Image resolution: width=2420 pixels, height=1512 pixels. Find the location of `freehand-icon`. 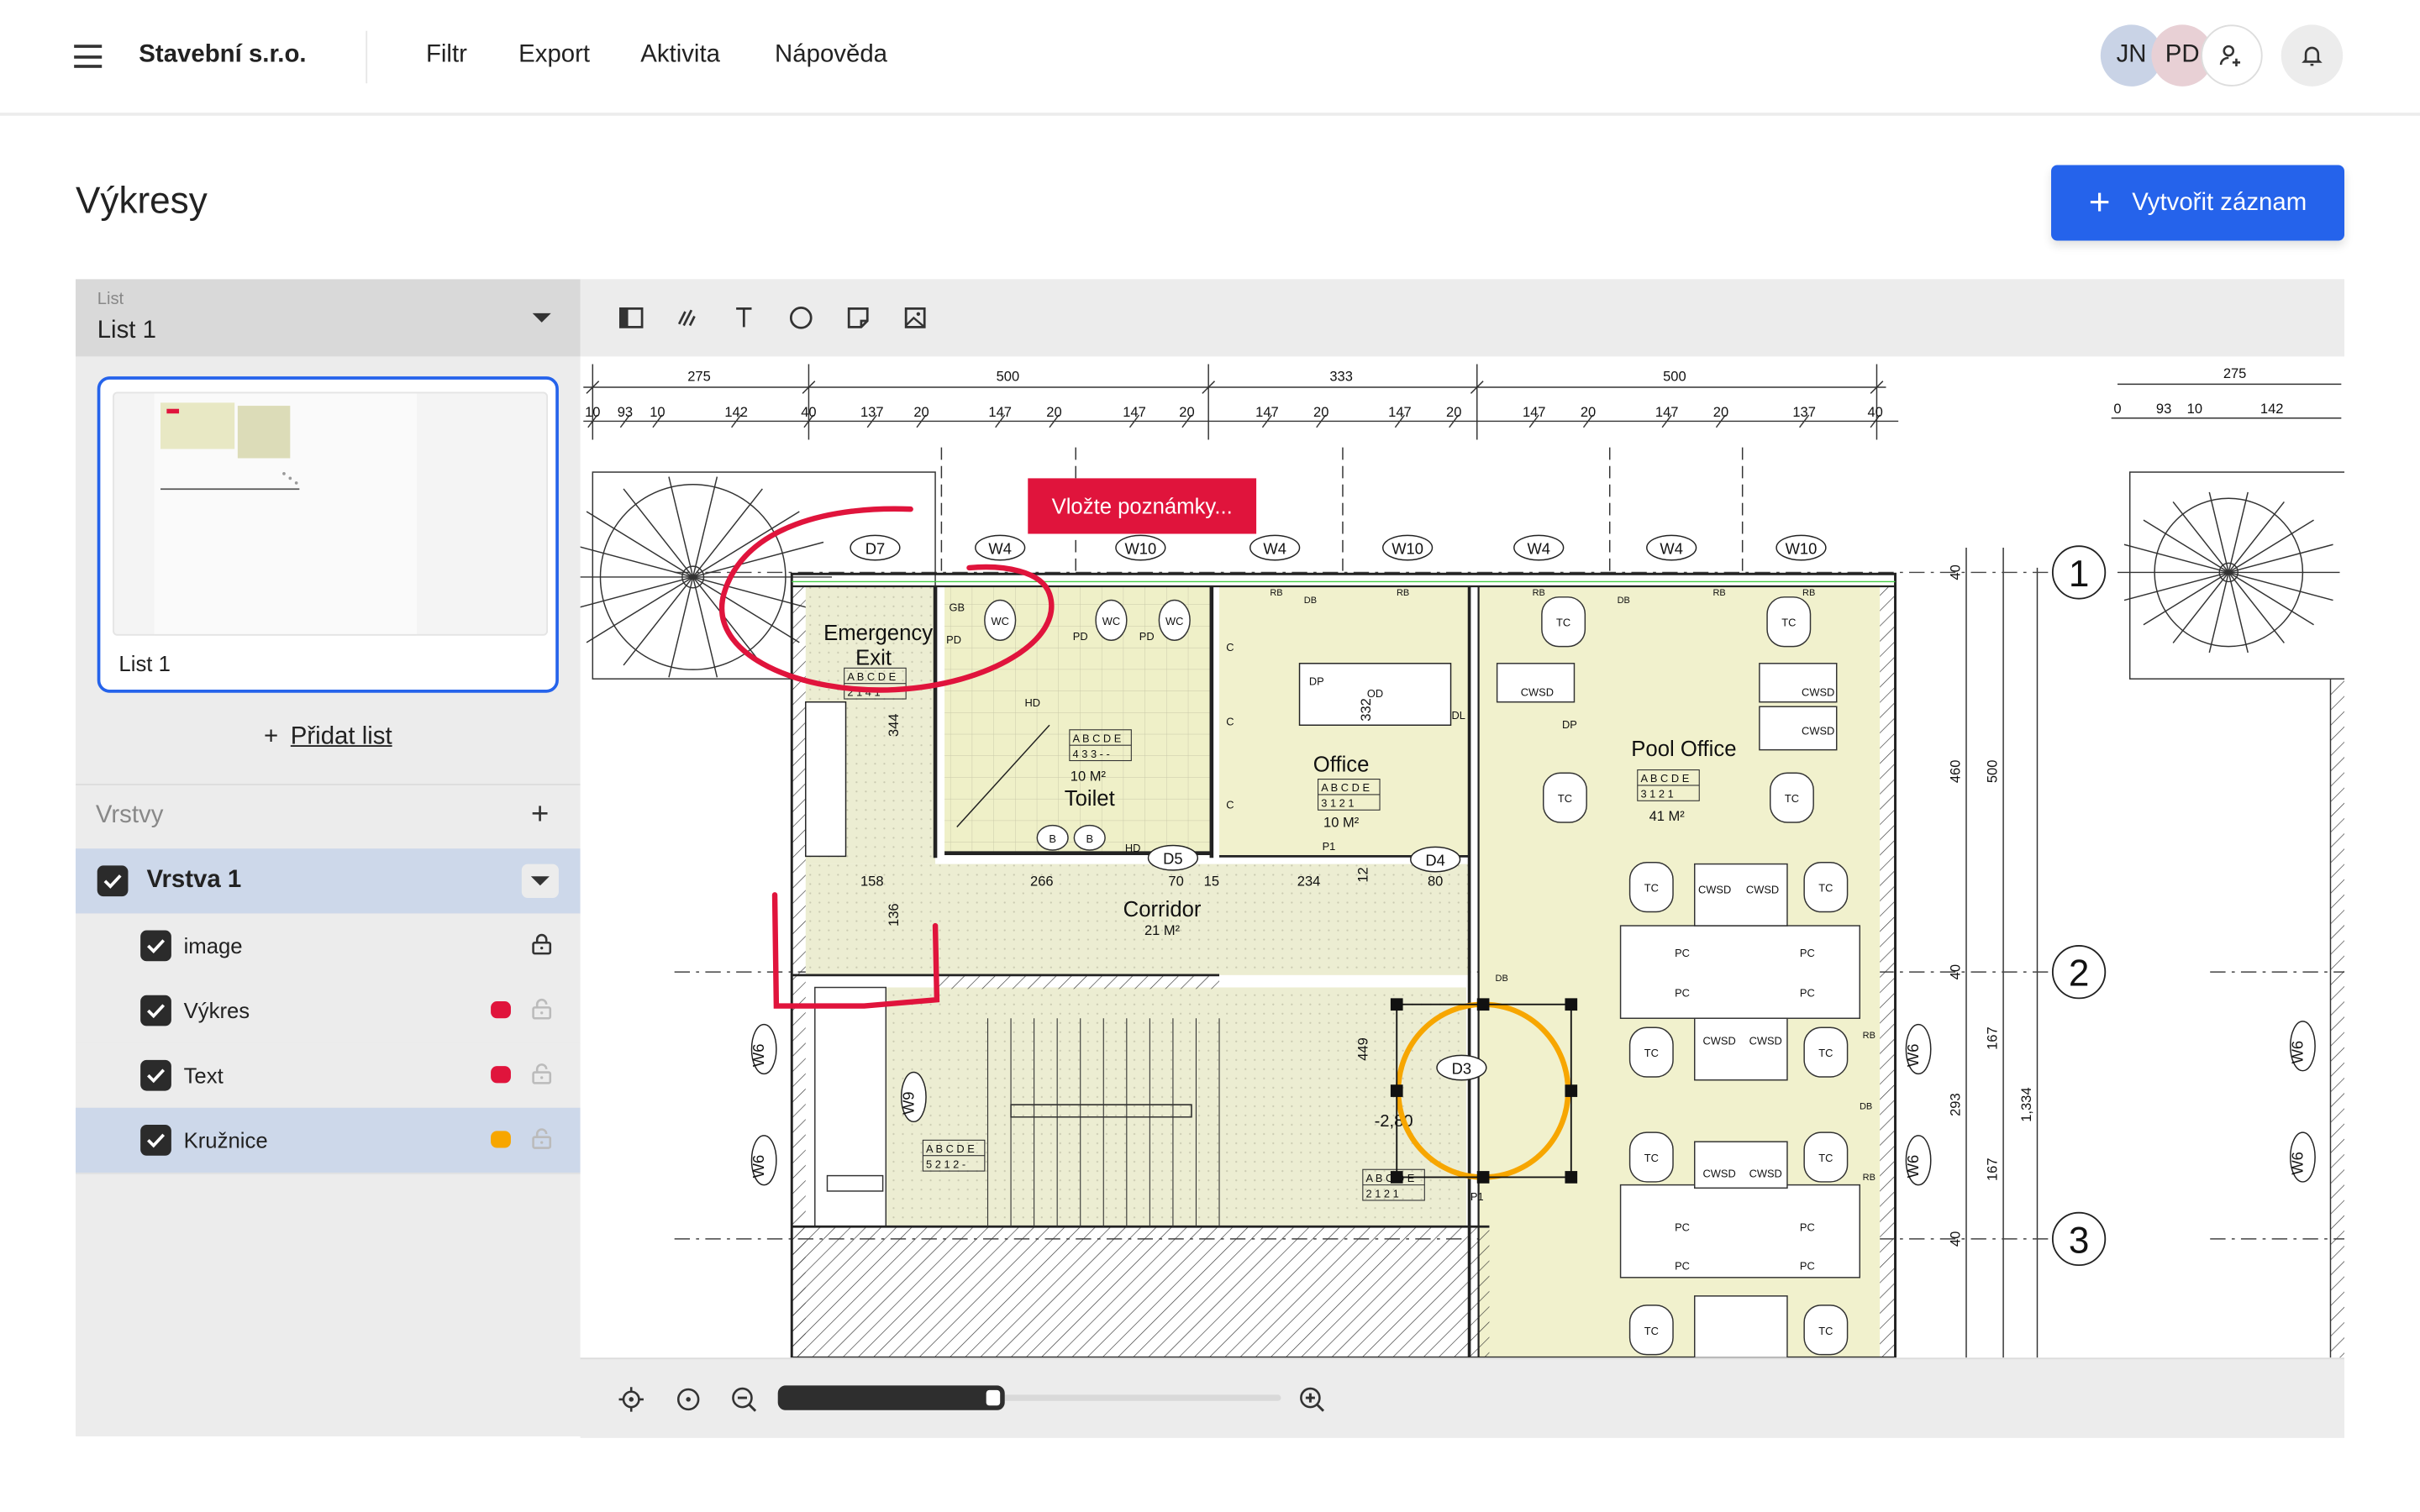

freehand-icon is located at coordinates (688, 318).